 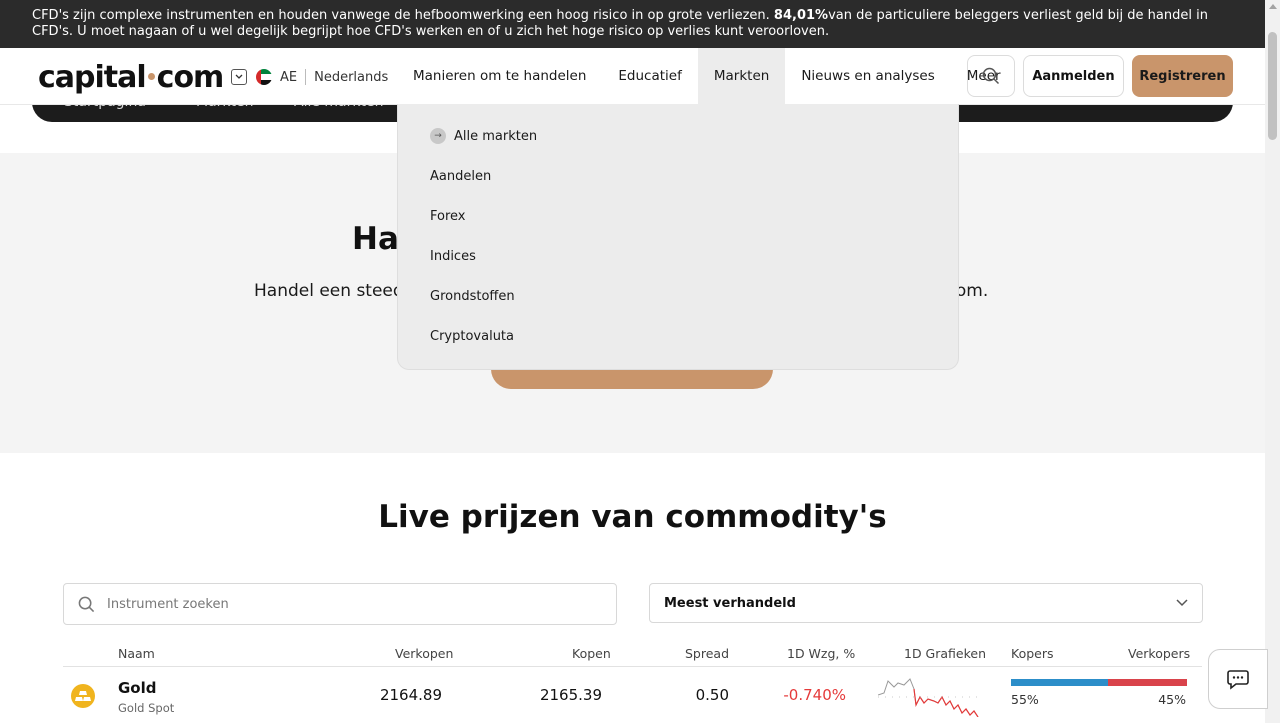 What do you see at coordinates (289, 77) in the screenshot?
I see `region-code: AE` at bounding box center [289, 77].